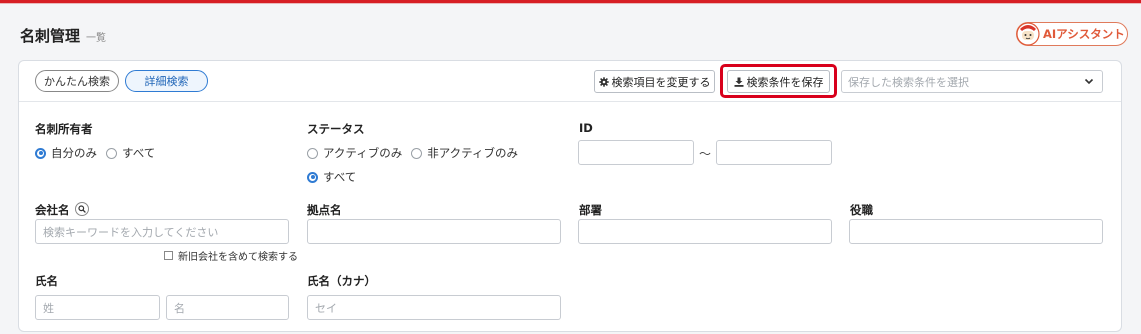 The width and height of the screenshot is (1141, 334). Describe the element at coordinates (778, 81) in the screenshot. I see `highlight-box` at that location.